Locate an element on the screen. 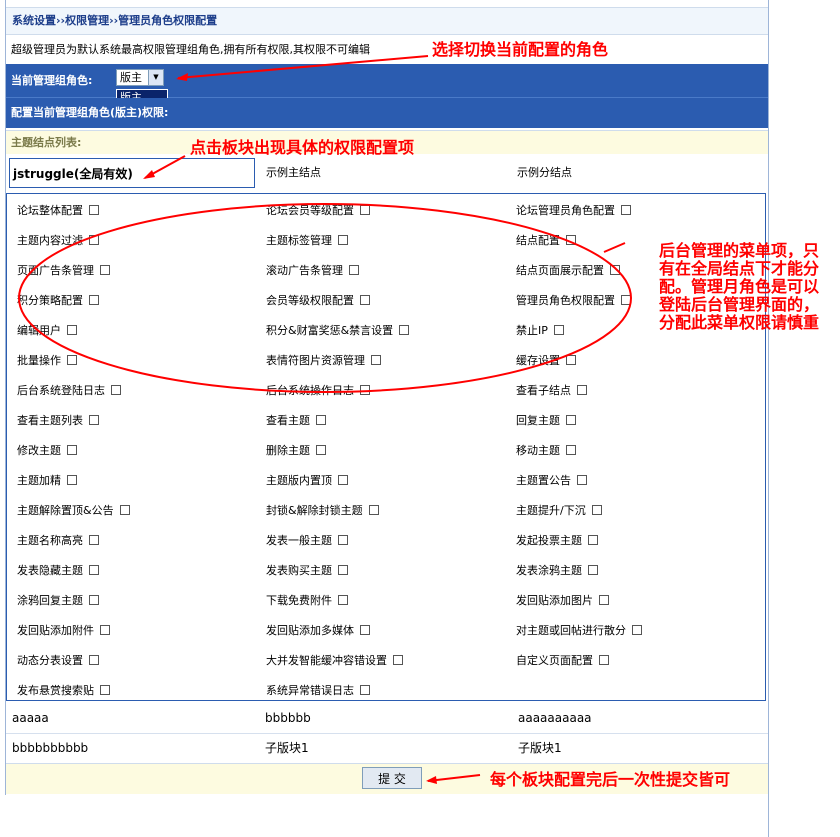  permission-label: 论坛整体配置 is located at coordinates (50, 210).